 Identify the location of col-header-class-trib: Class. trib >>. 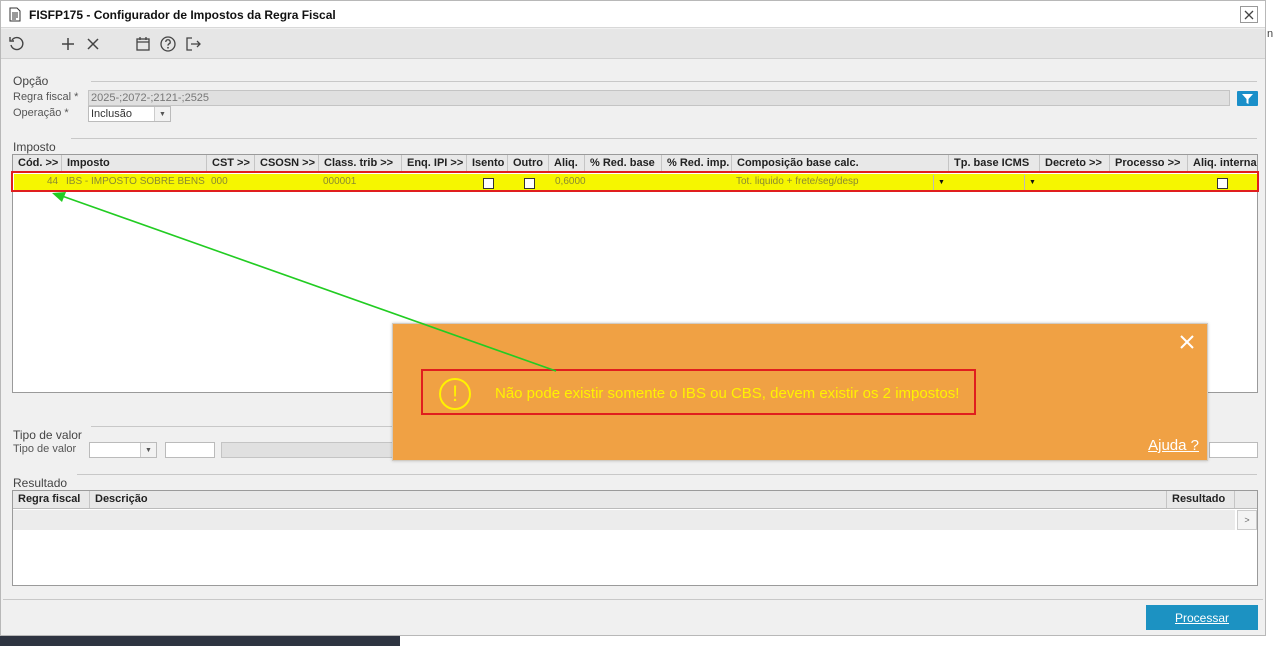
(360, 163).